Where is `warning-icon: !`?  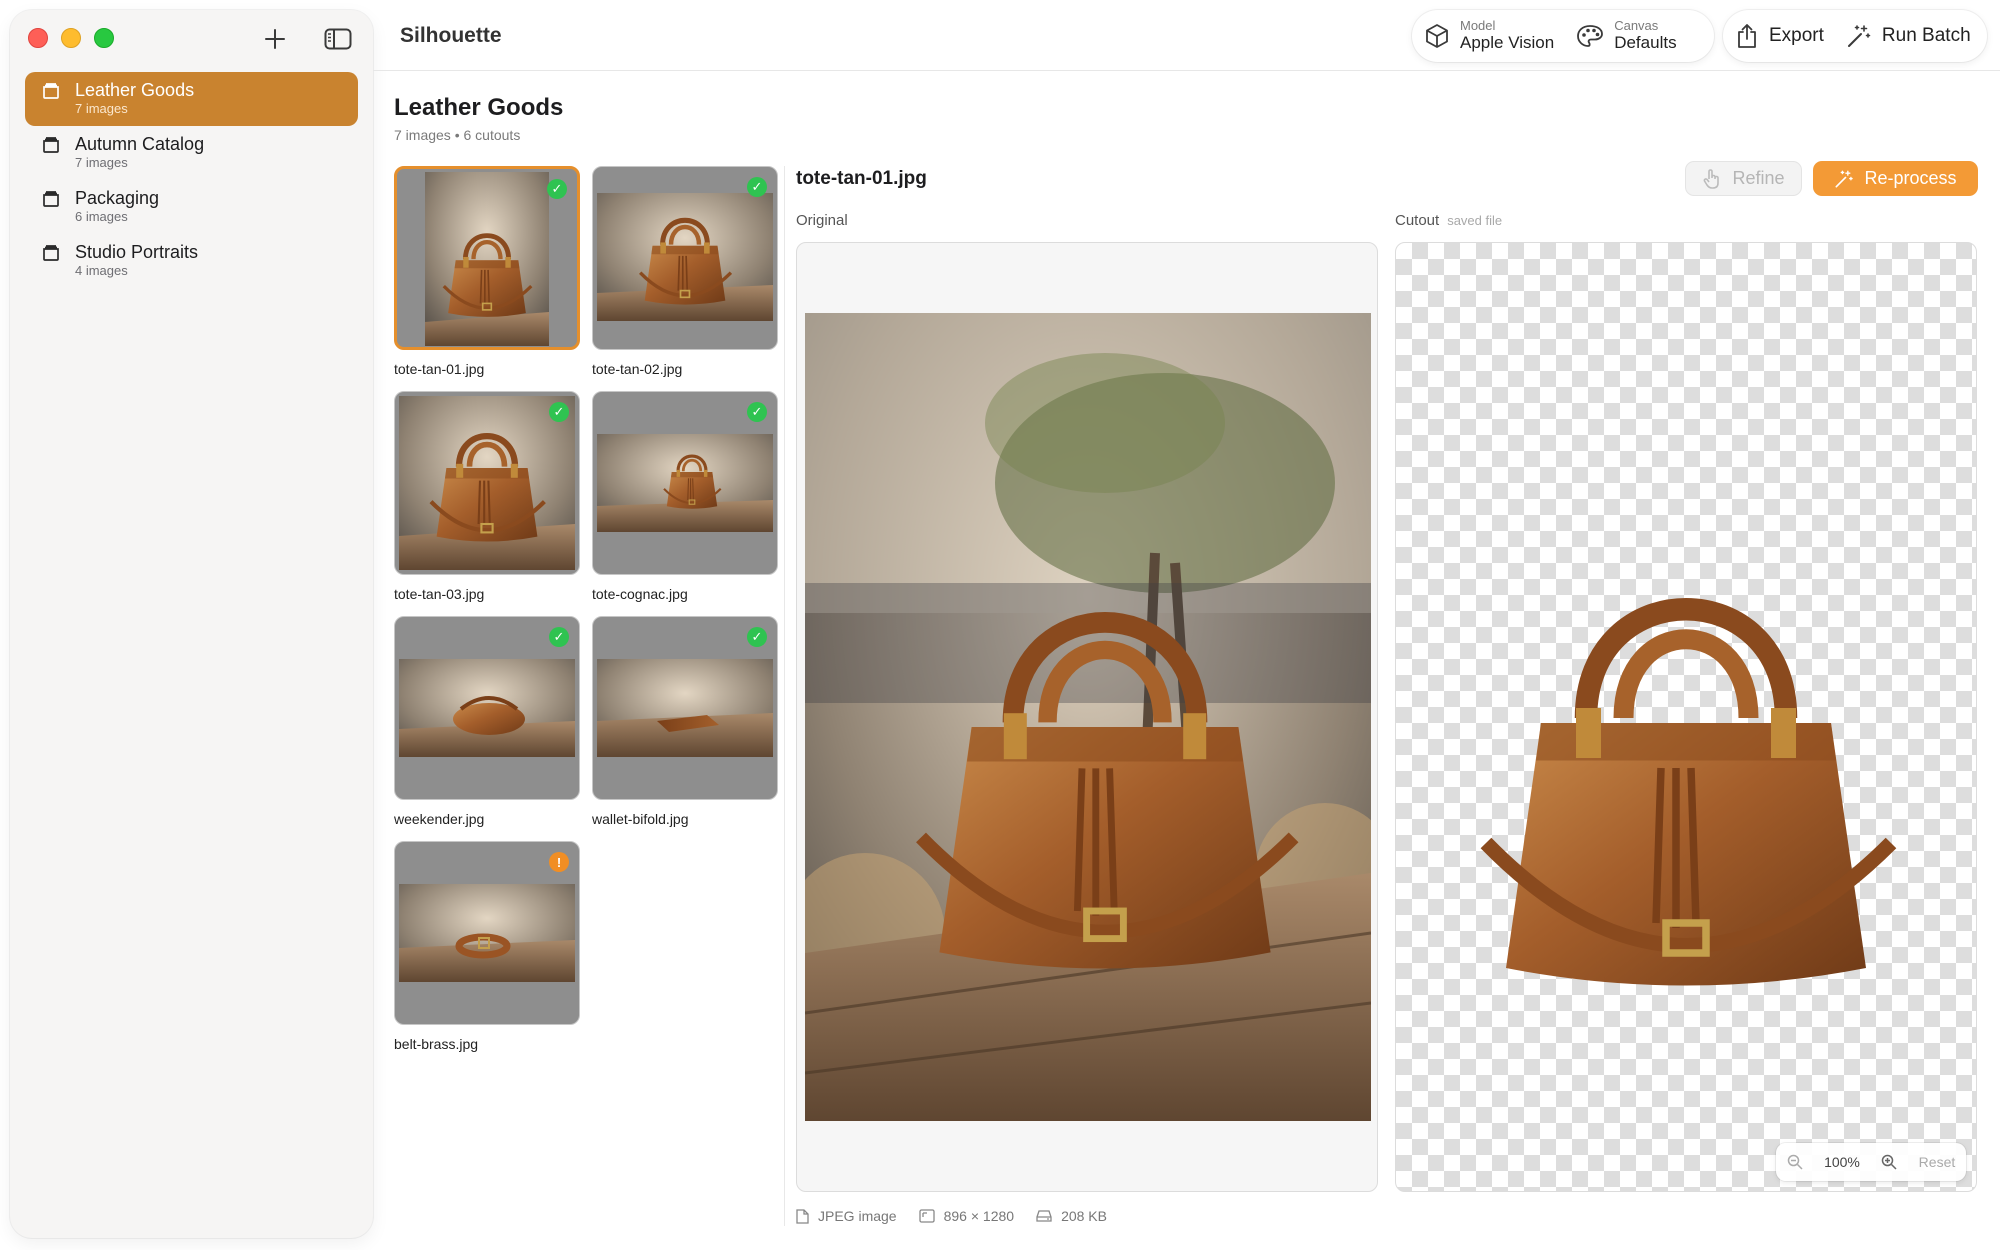 warning-icon: ! is located at coordinates (559, 862).